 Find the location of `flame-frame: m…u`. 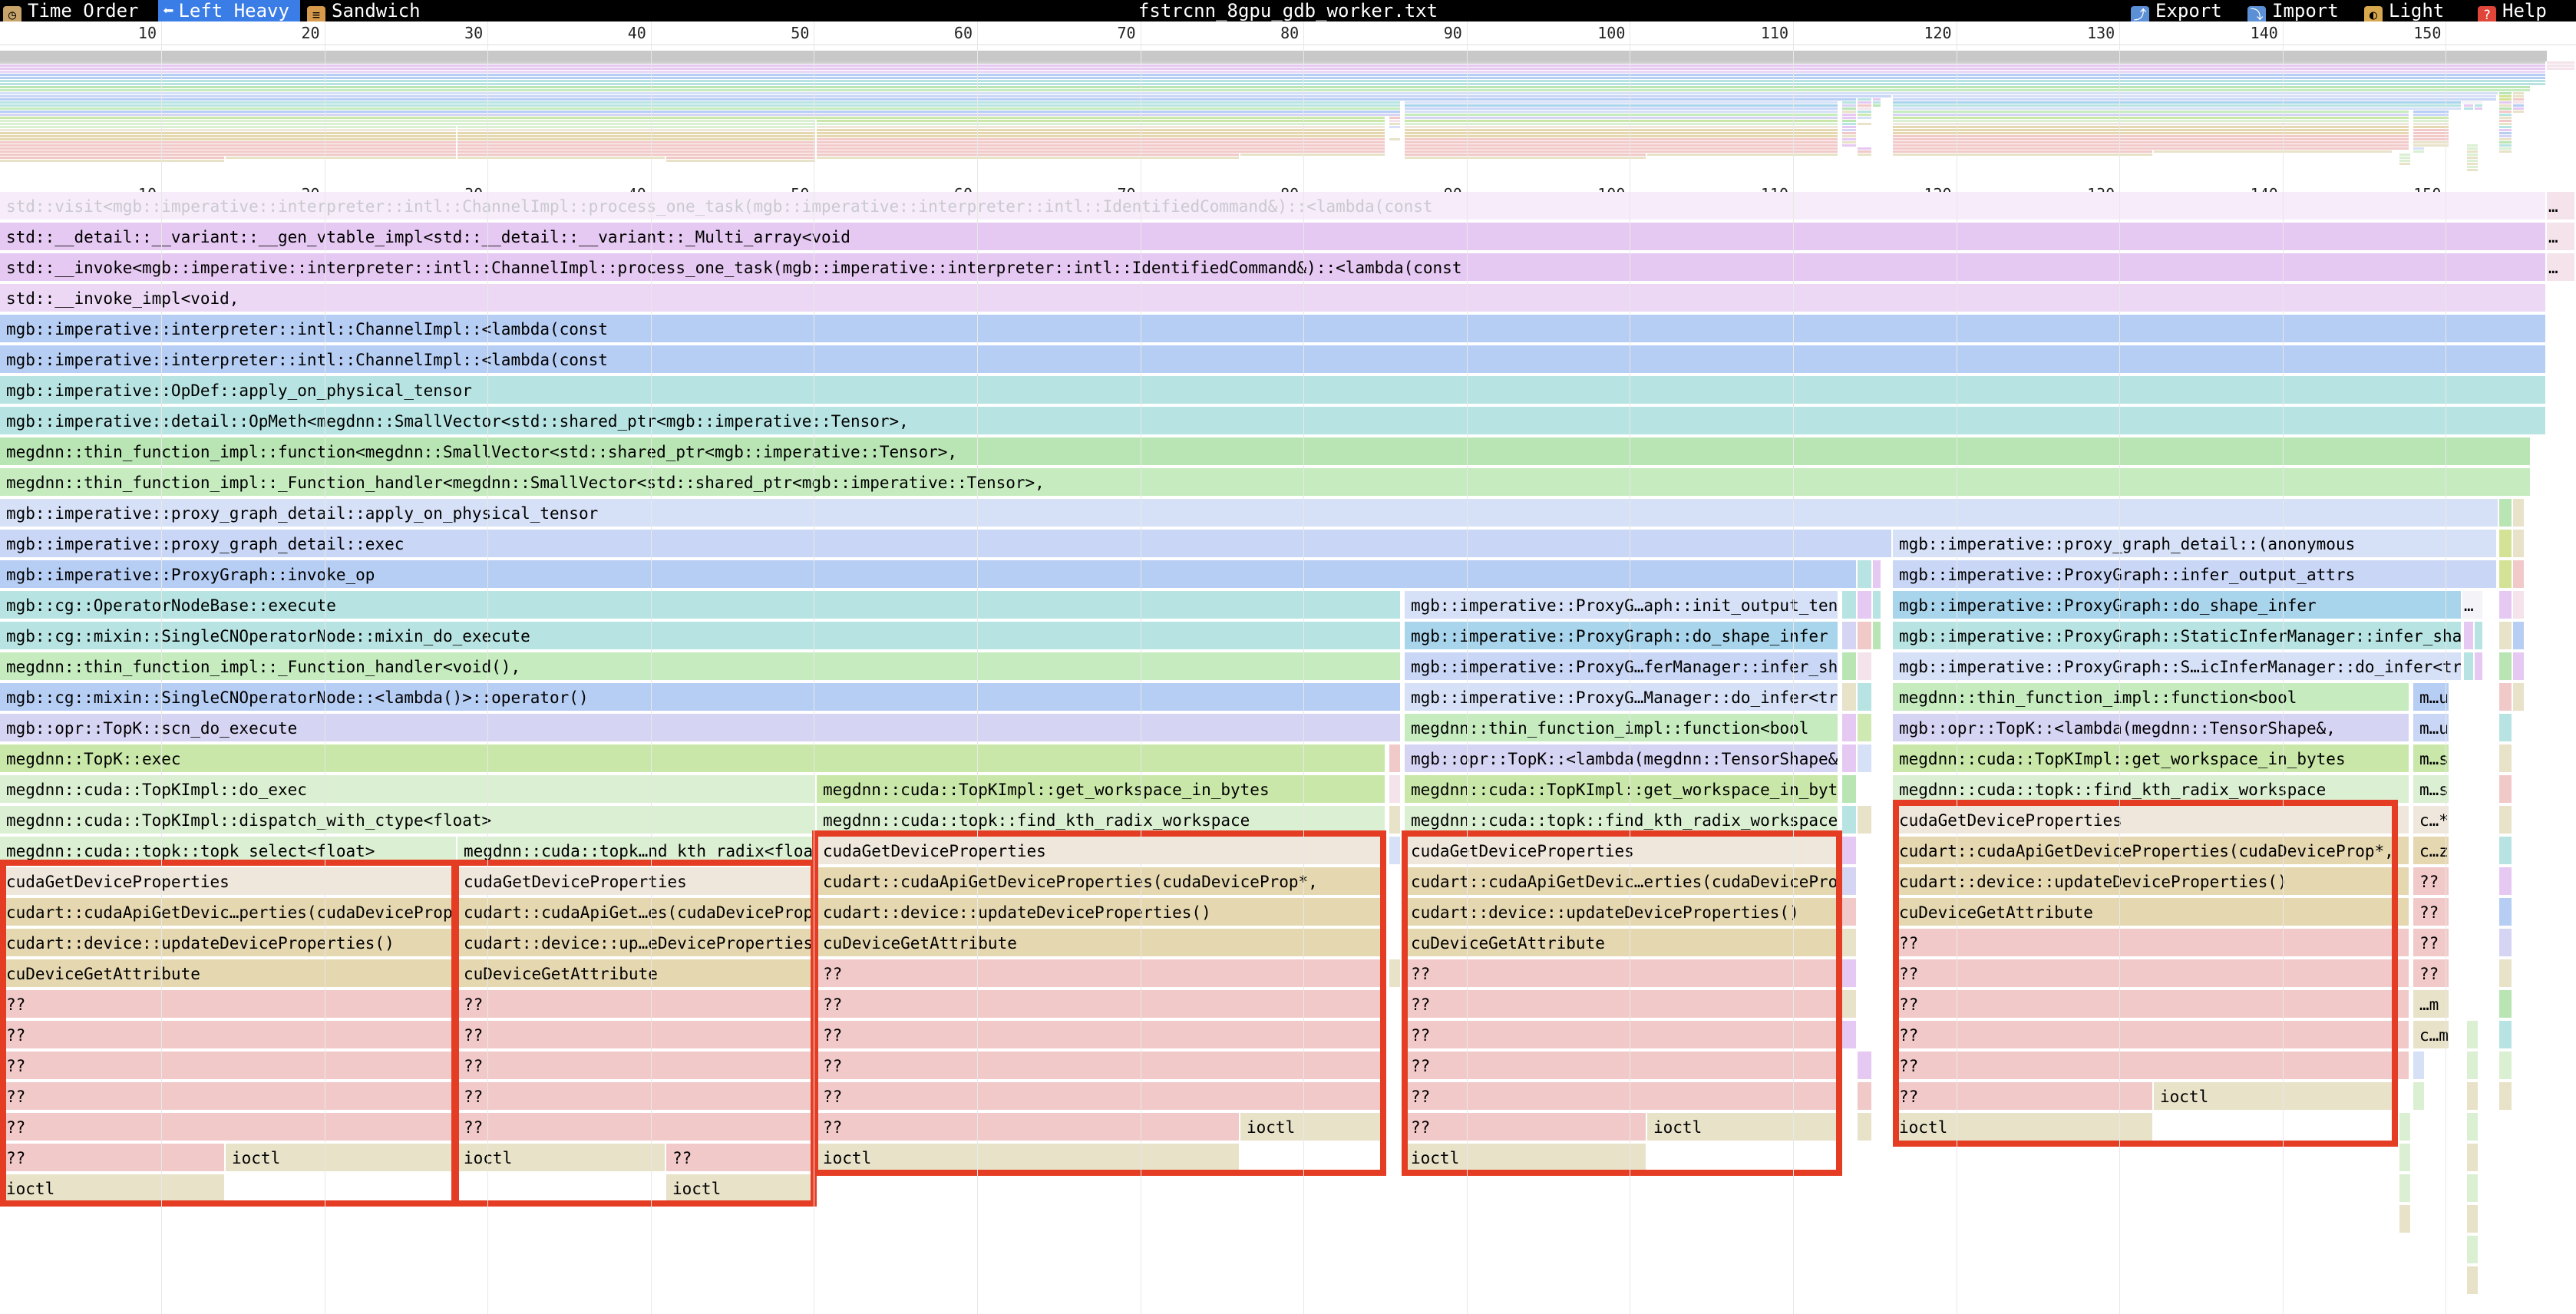

flame-frame: m…u is located at coordinates (2431, 728).